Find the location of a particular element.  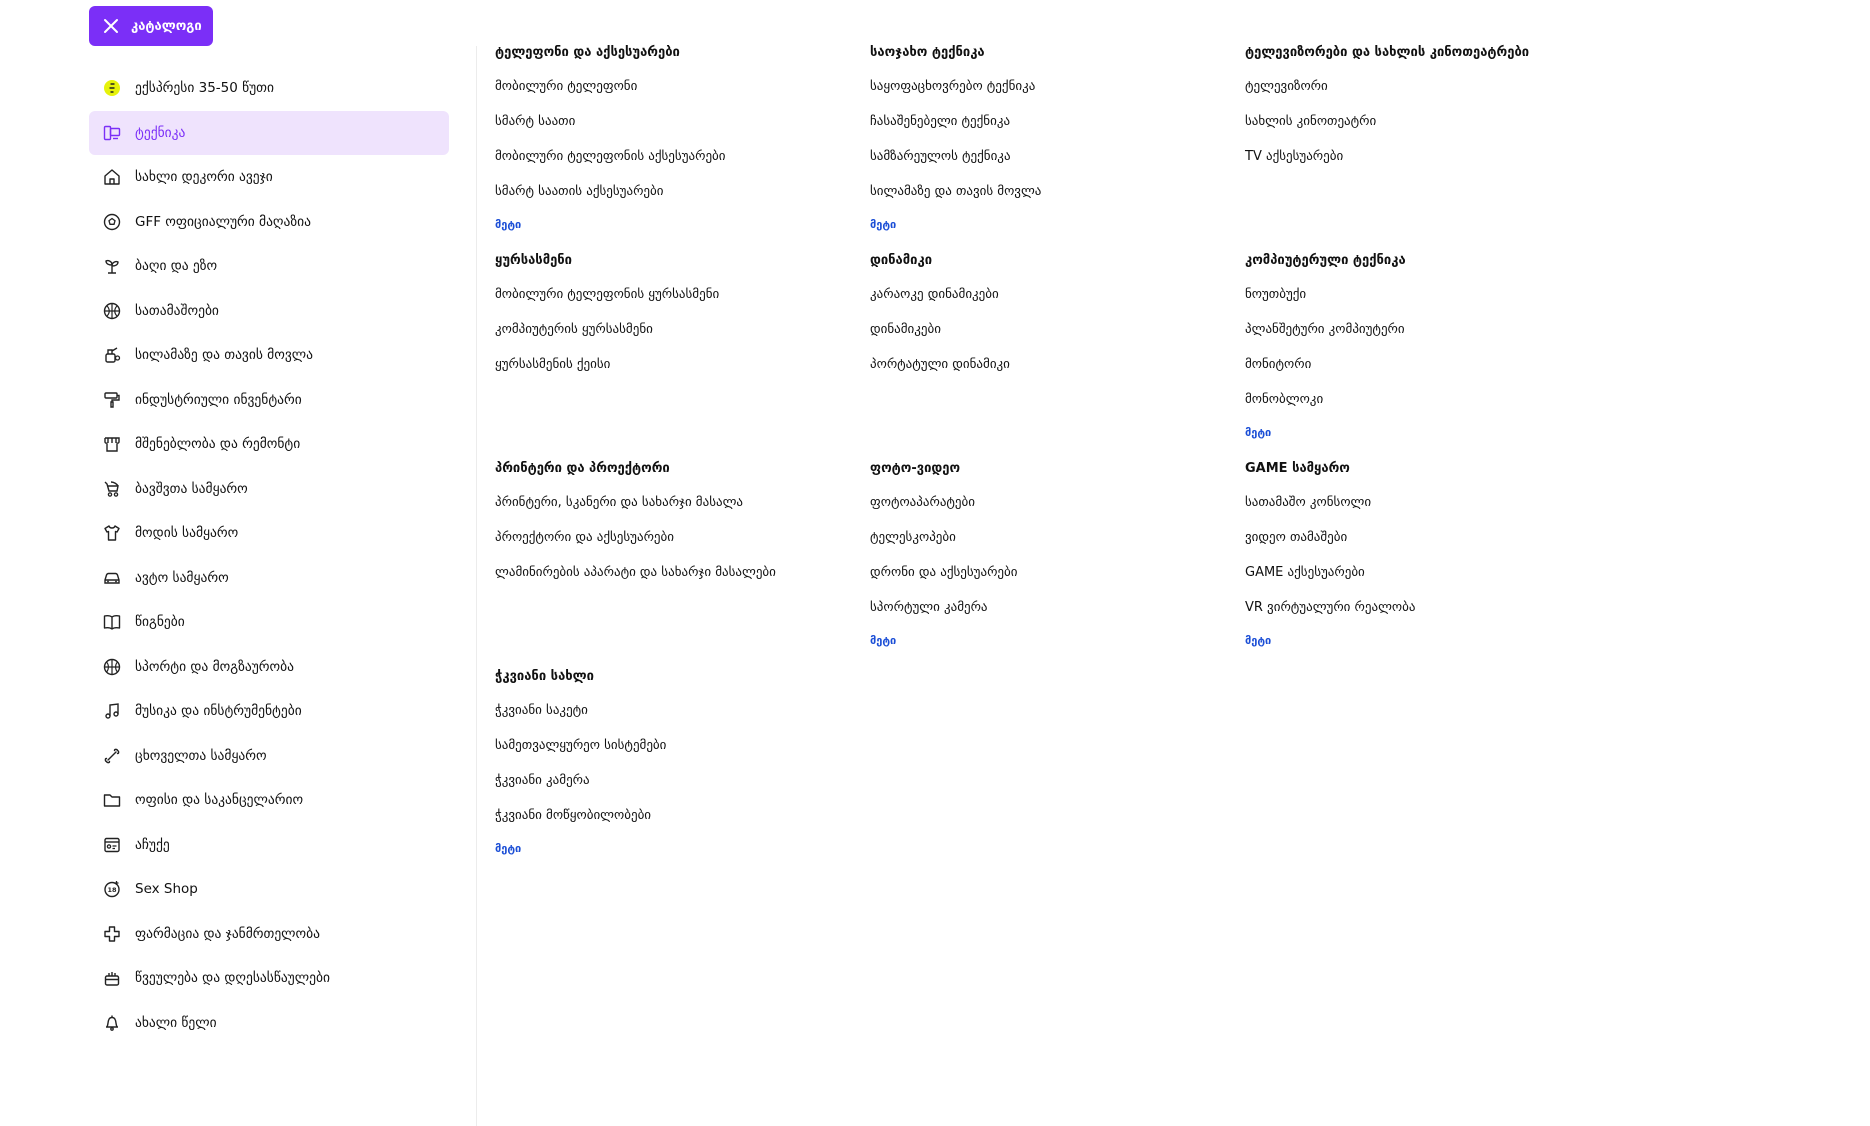

sidebar-item: აჩუქე is located at coordinates (269, 845).